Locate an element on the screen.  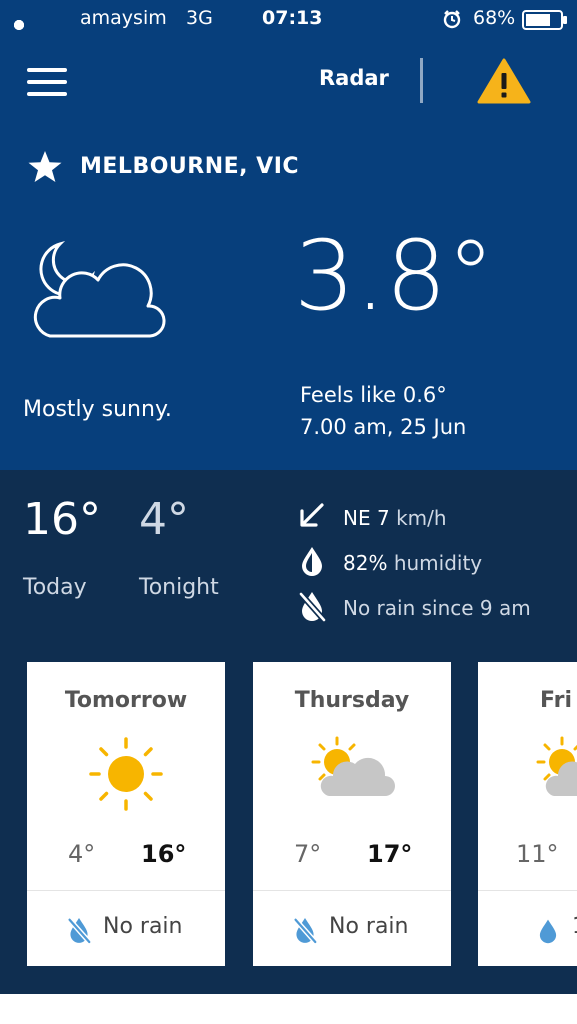
menu-button is located at coordinates (47, 82).